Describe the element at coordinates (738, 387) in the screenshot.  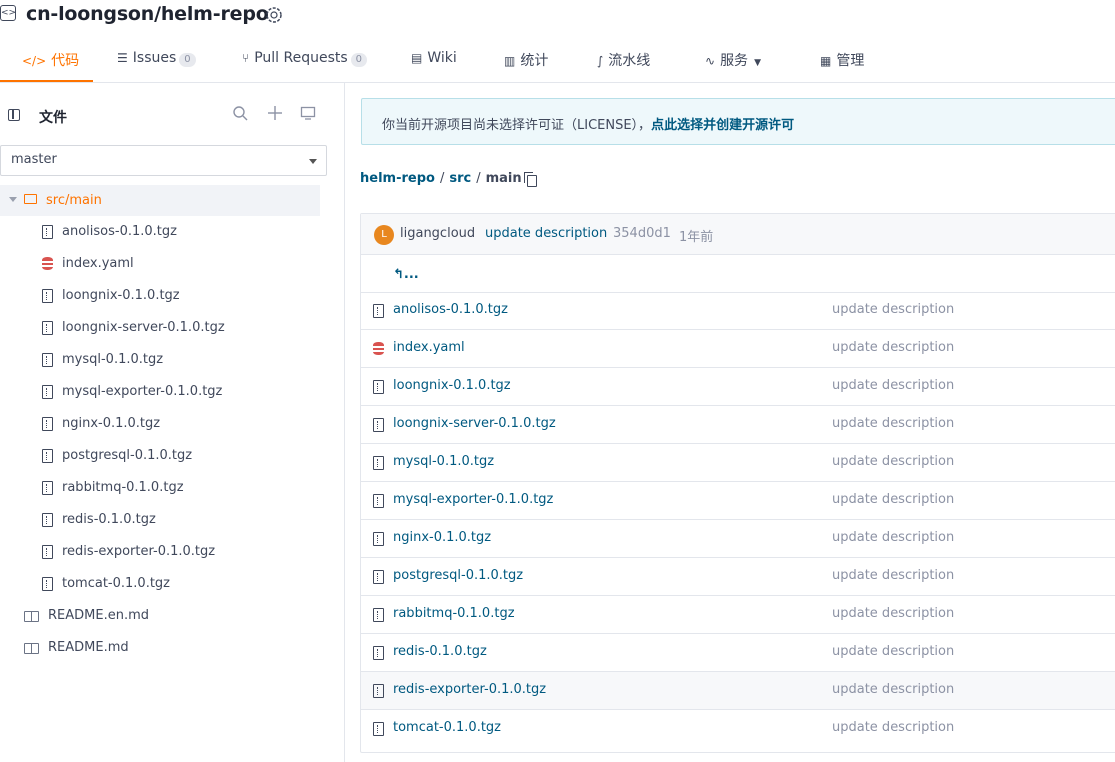
I see `table-row: loongnix-0.1.0.tgz update description` at that location.